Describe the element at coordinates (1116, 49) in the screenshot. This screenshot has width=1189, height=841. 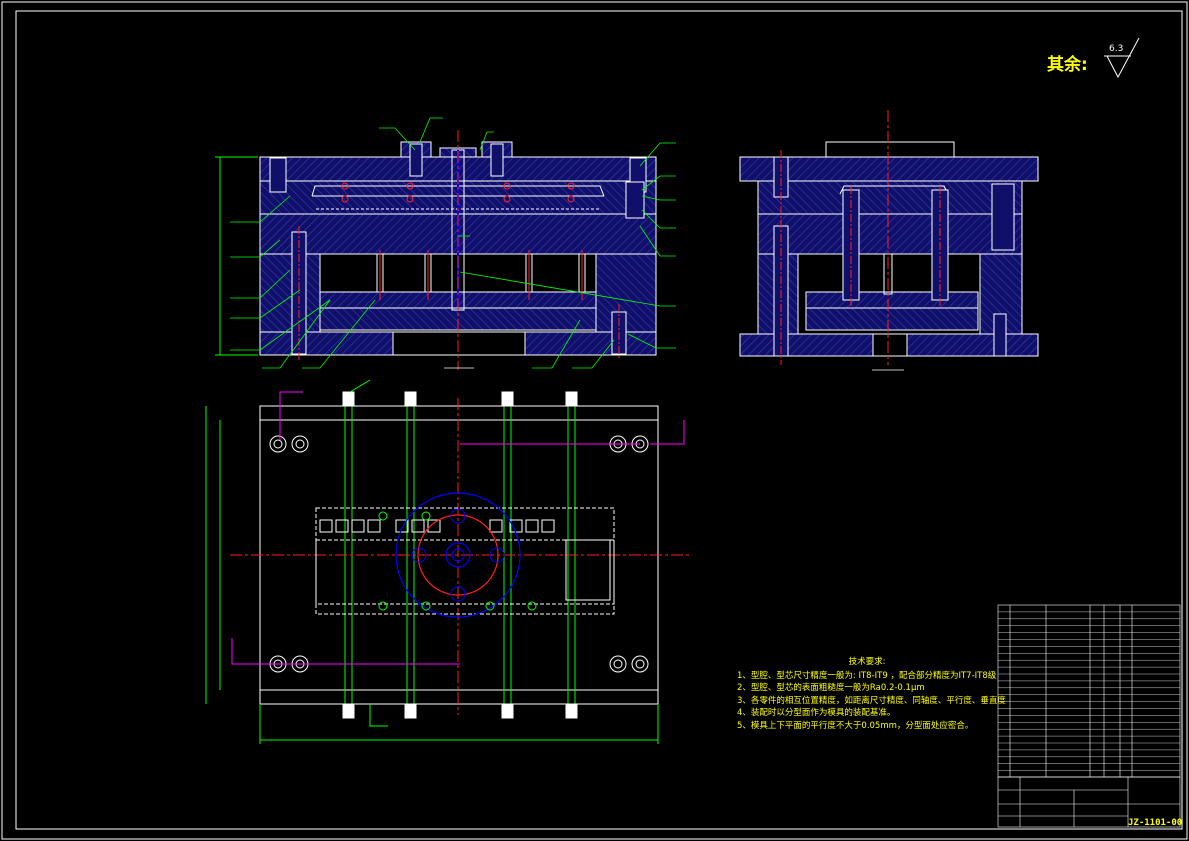
I see `surface-finish-value: 6.3` at that location.